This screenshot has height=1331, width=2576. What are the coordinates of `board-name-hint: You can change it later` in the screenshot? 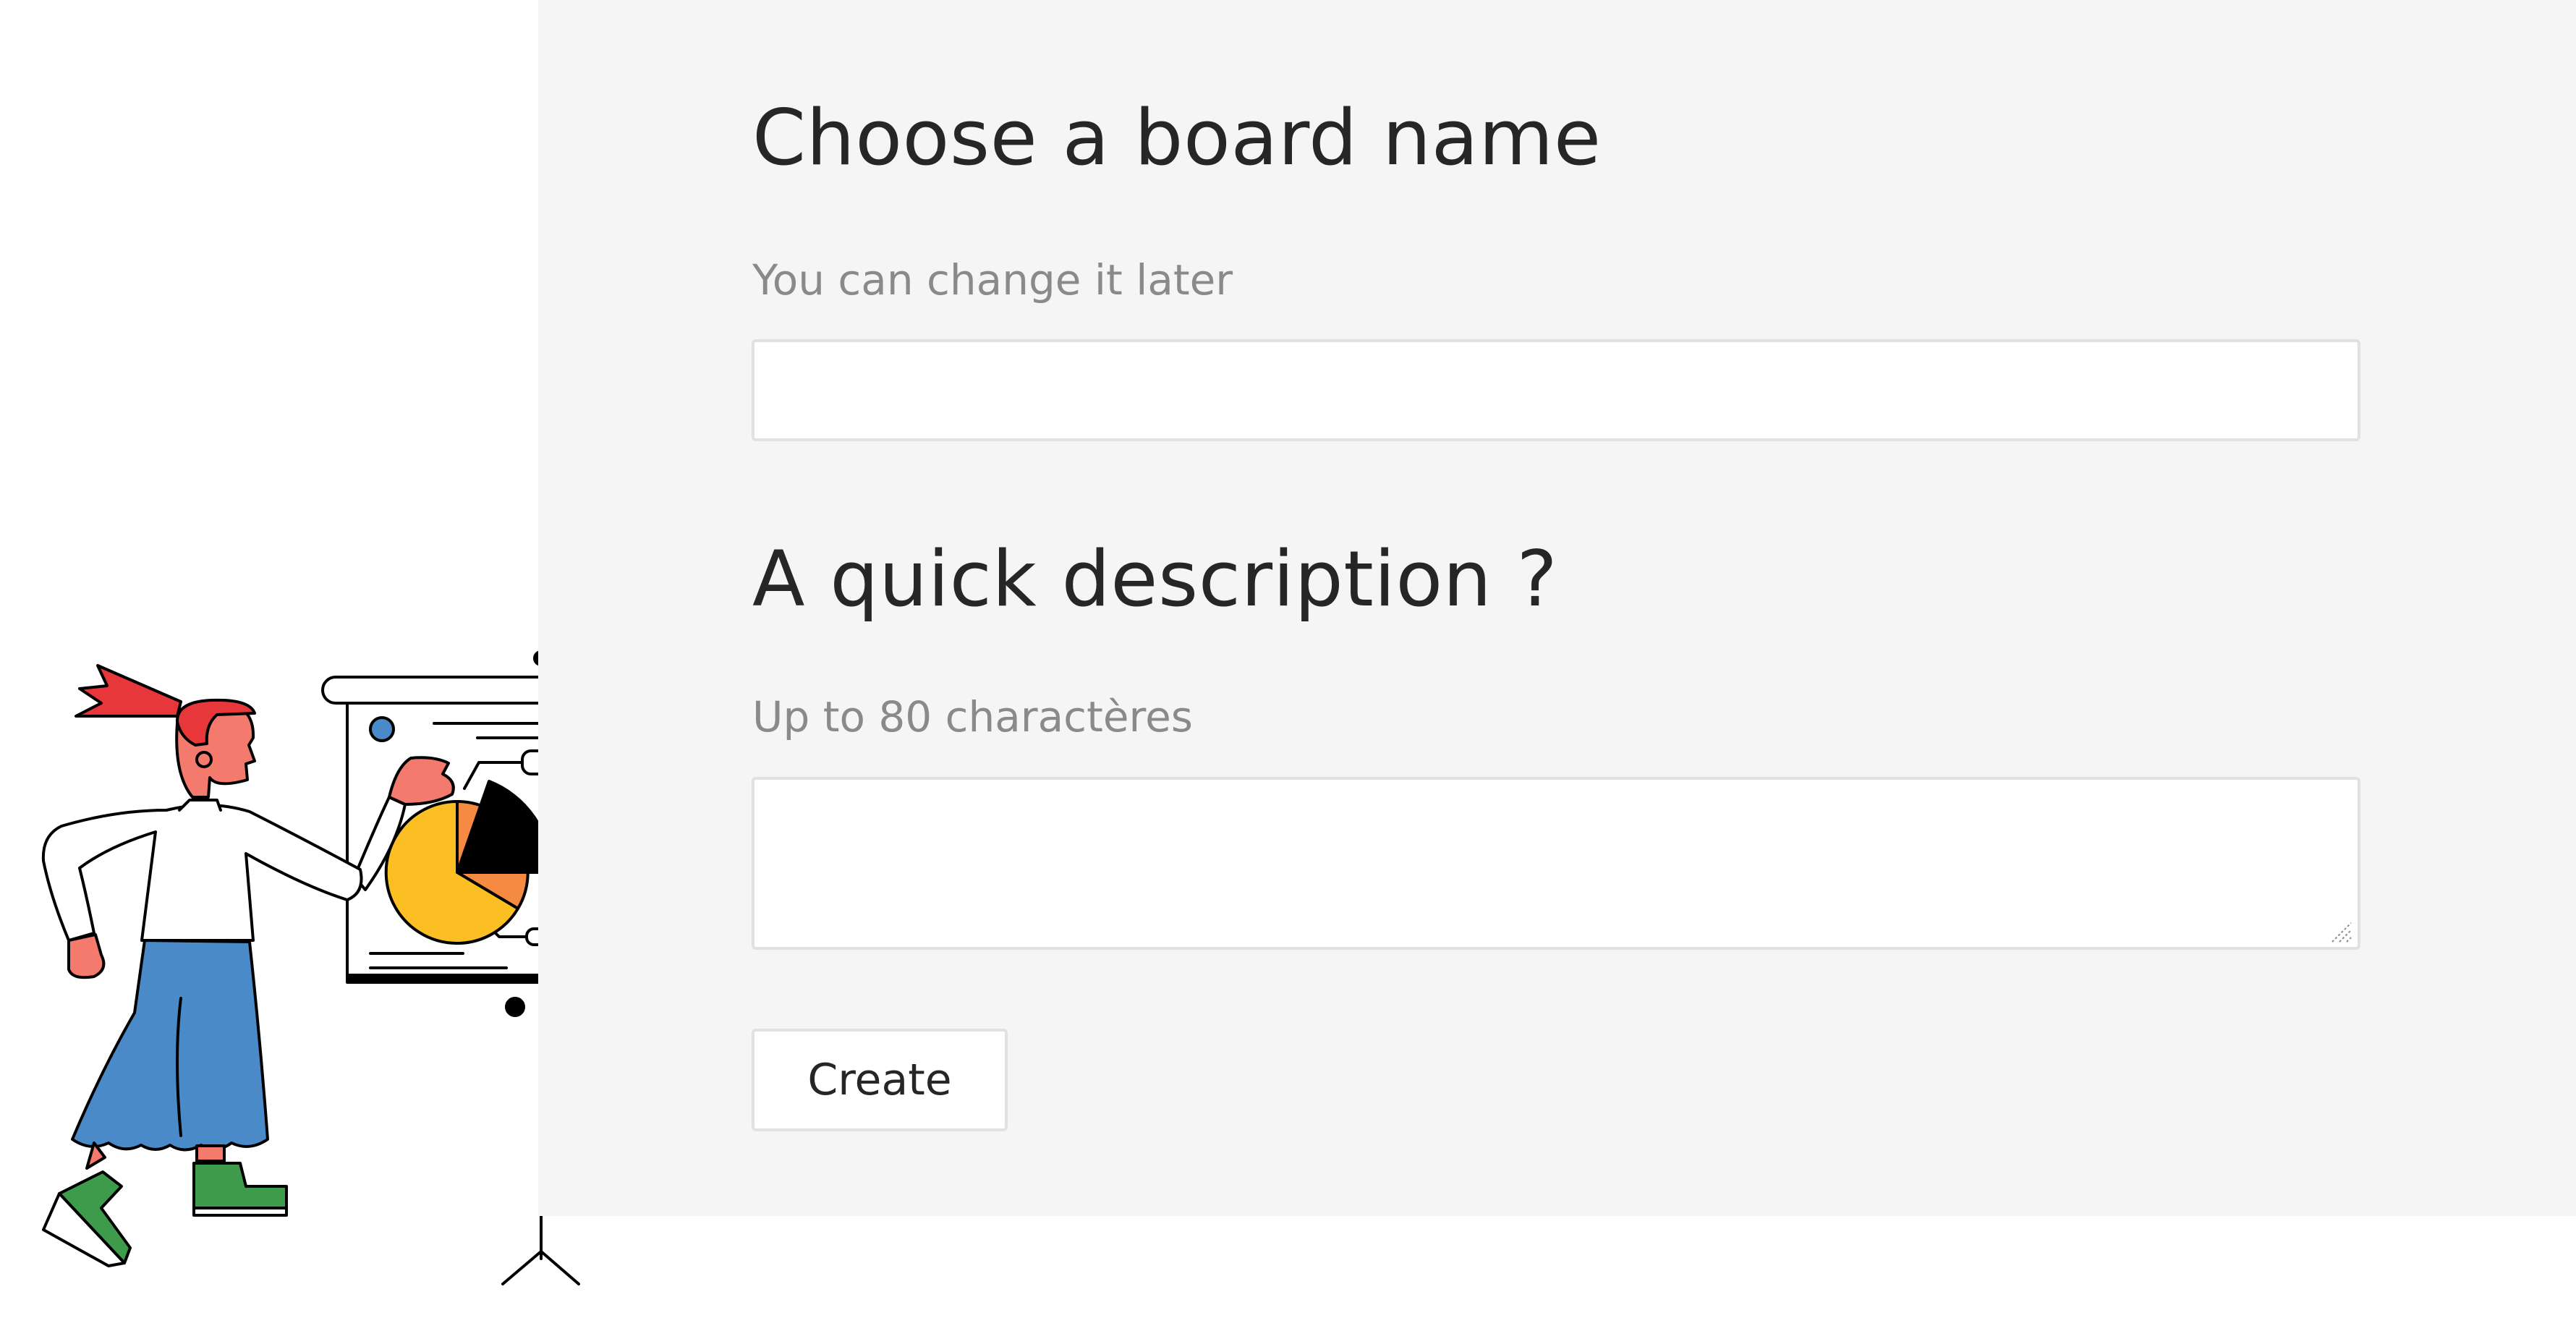 It's located at (992, 280).